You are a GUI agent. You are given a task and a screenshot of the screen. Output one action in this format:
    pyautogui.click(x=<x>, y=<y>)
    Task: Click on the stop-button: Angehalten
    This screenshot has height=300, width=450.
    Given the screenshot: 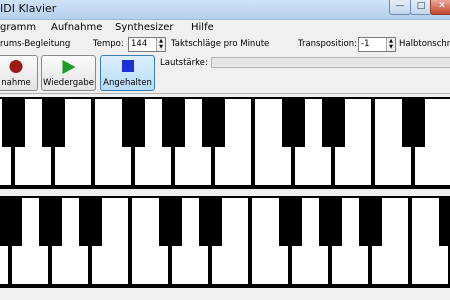 What is the action you would take?
    pyautogui.click(x=127, y=73)
    